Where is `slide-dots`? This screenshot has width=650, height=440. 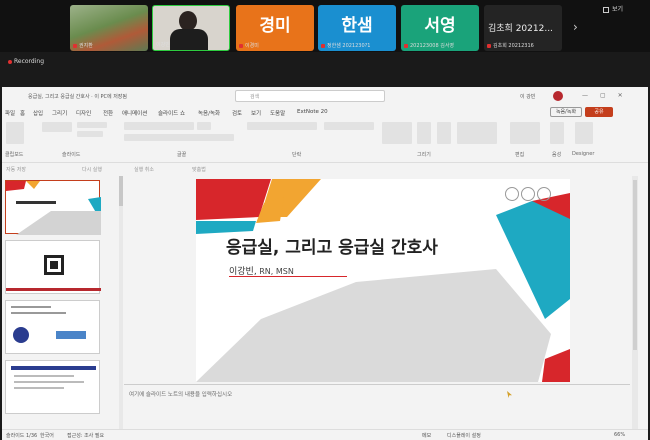
slide-dots is located at coordinates (529, 195).